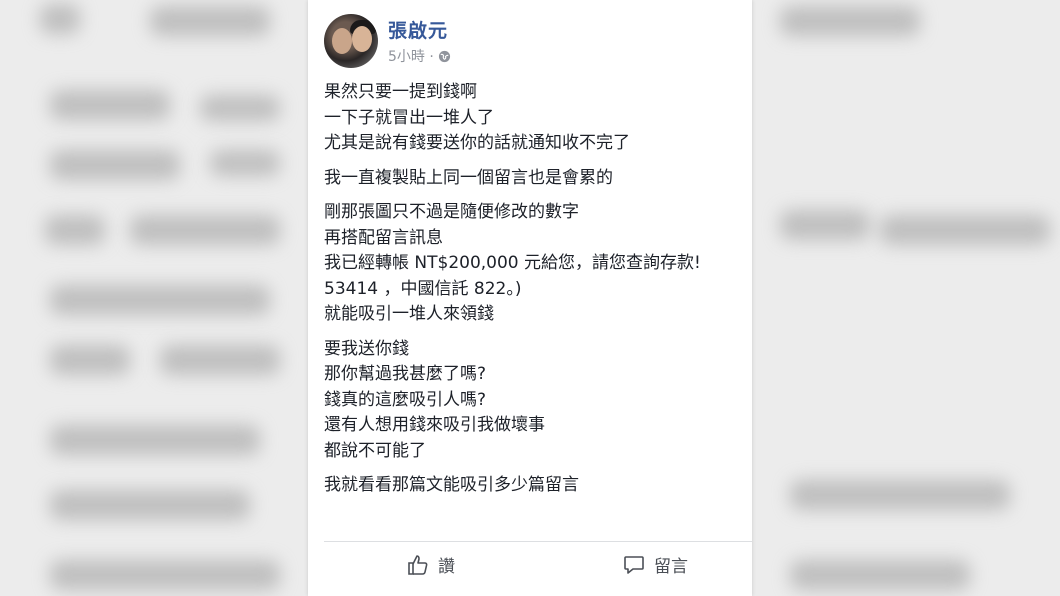 Image resolution: width=1060 pixels, height=596 pixels. I want to click on post-text-line: 錢真的這麼吸引人嗎?, so click(405, 399).